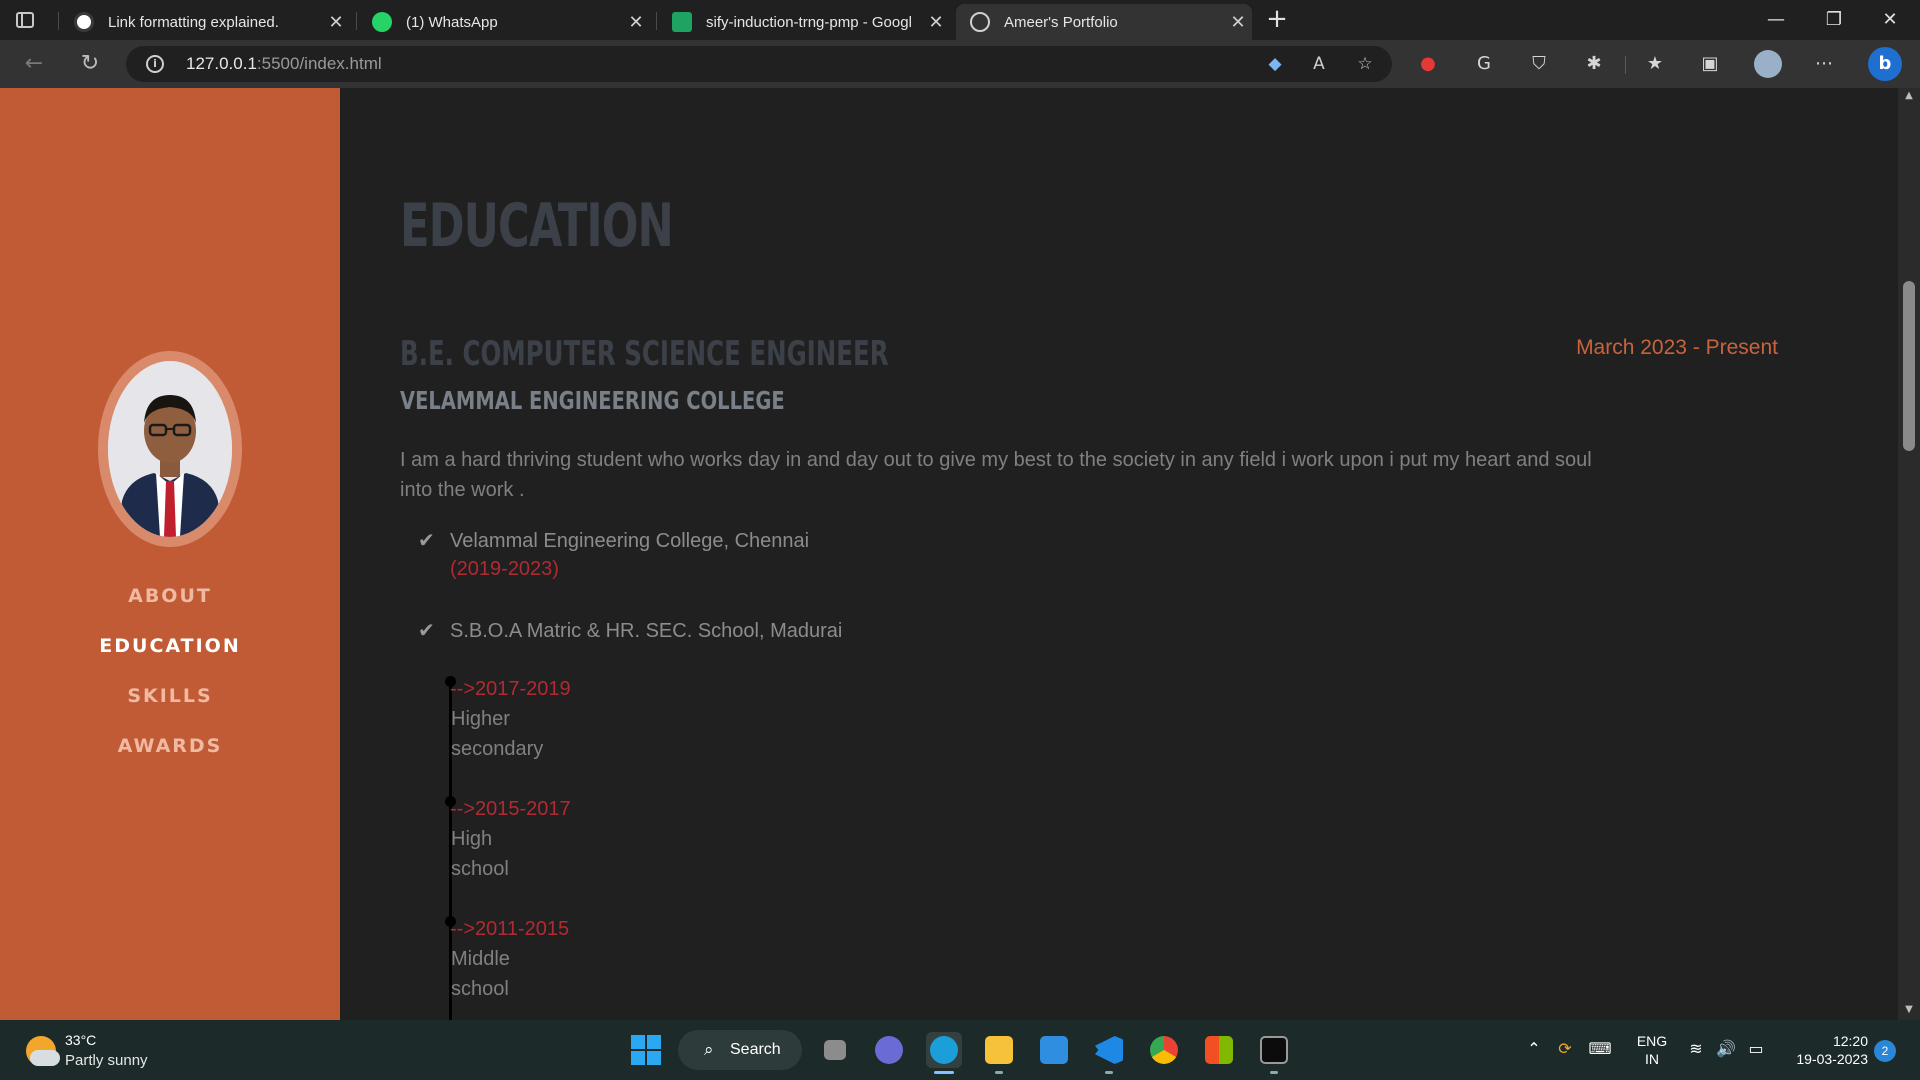  I want to click on profile-avatar, so click(1768, 64).